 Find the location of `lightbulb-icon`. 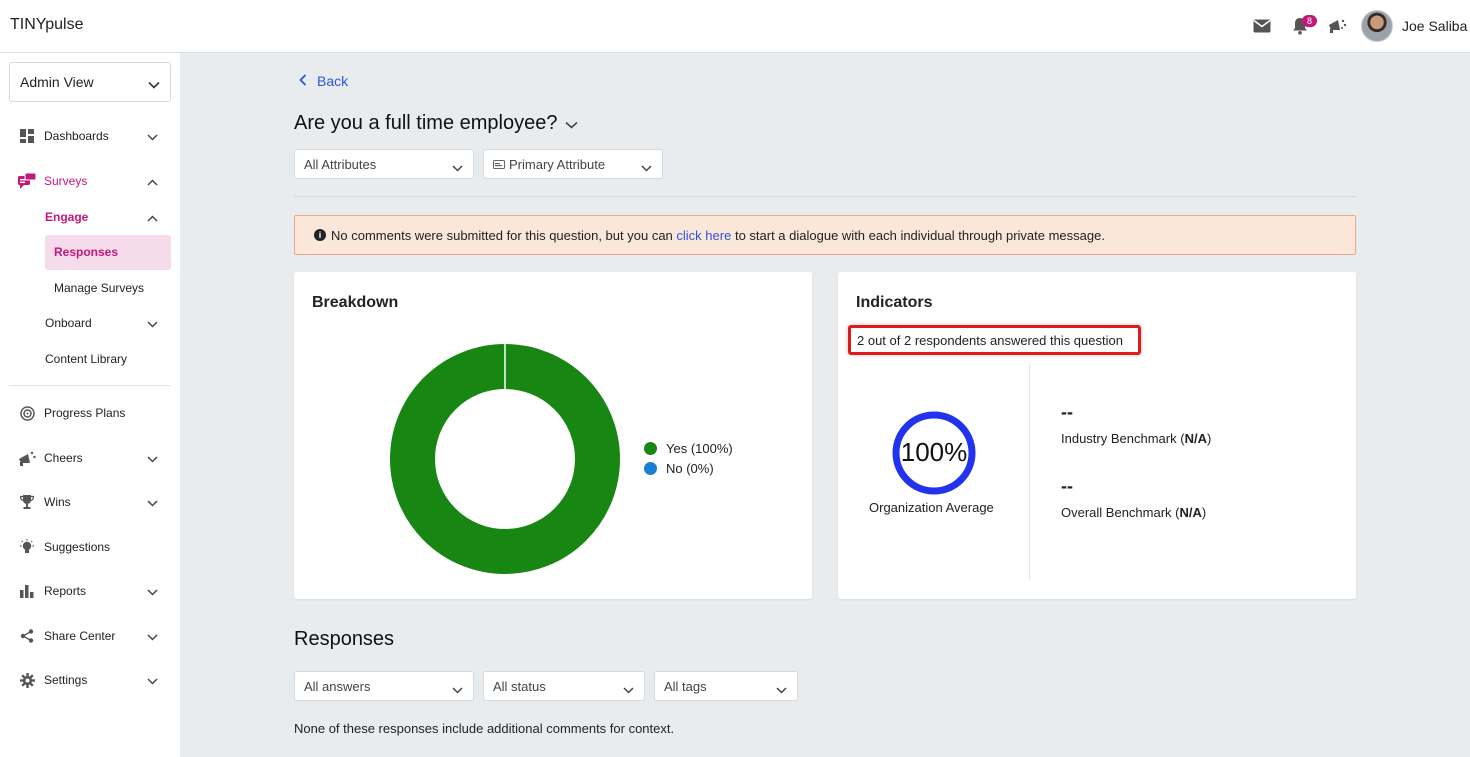

lightbulb-icon is located at coordinates (27, 547).